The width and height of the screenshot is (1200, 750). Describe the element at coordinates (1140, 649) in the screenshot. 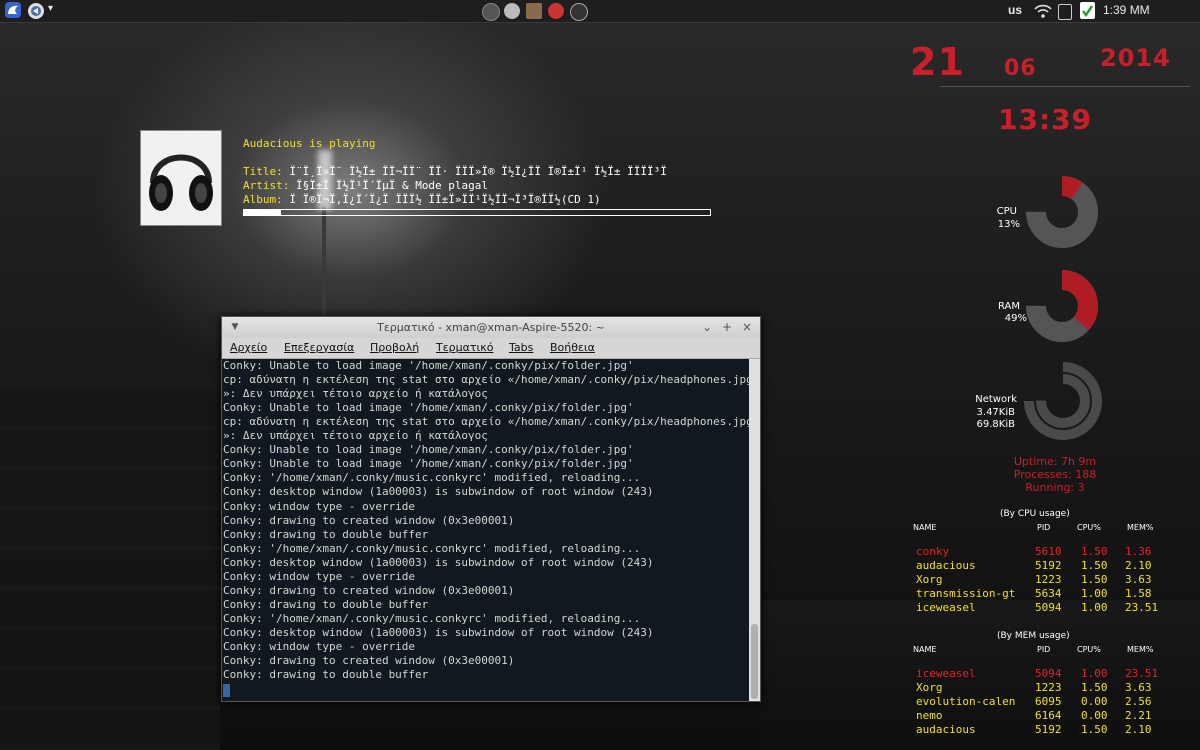

I see `process-mem-header-mem: MEM%` at that location.